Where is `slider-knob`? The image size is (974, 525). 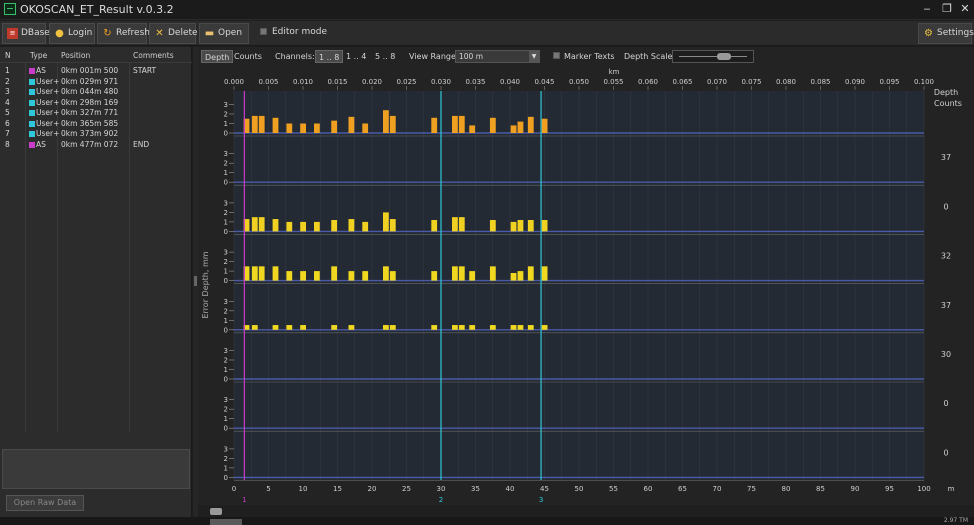 slider-knob is located at coordinates (724, 56).